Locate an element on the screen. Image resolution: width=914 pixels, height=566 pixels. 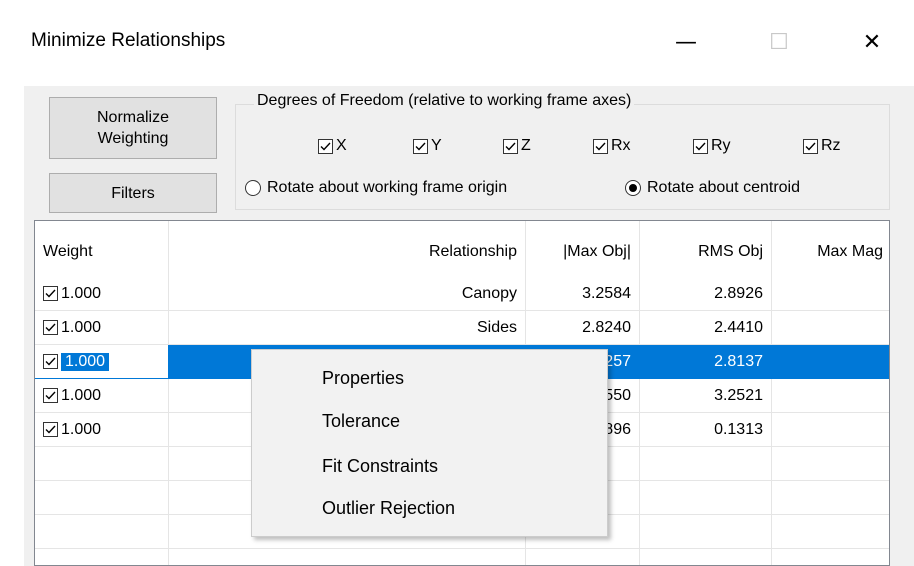
maximize-button: ☐ is located at coordinates (779, 42).